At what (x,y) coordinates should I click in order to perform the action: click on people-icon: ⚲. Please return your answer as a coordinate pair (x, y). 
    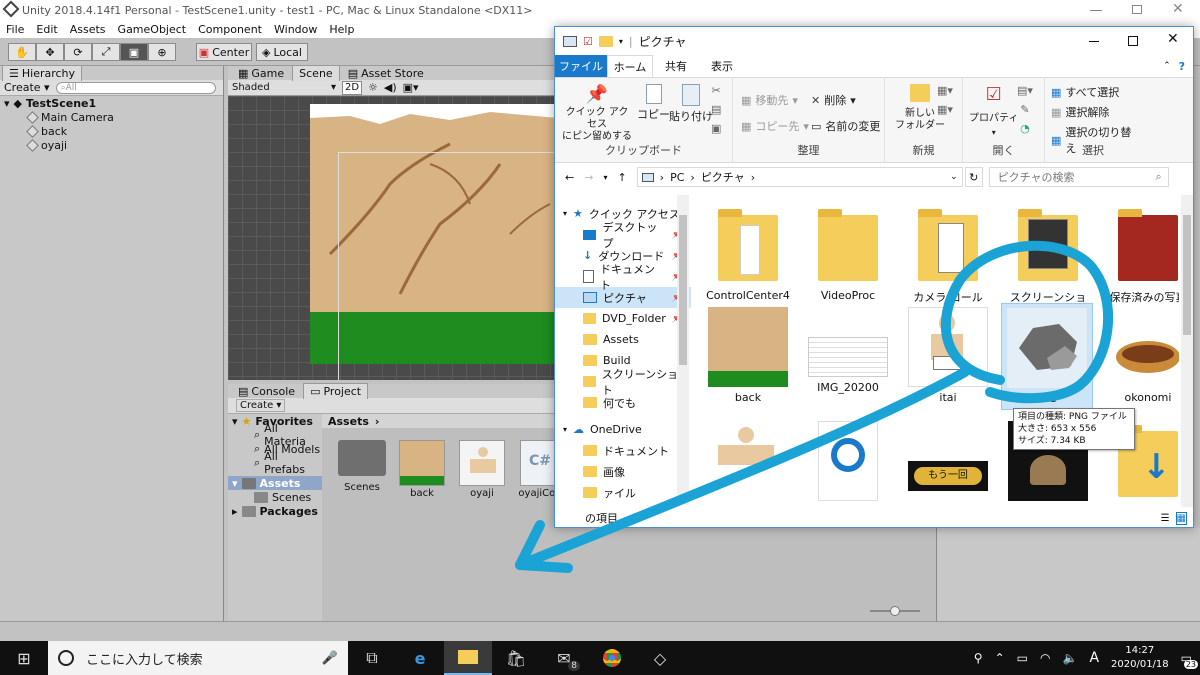
    Looking at the image, I should click on (978, 658).